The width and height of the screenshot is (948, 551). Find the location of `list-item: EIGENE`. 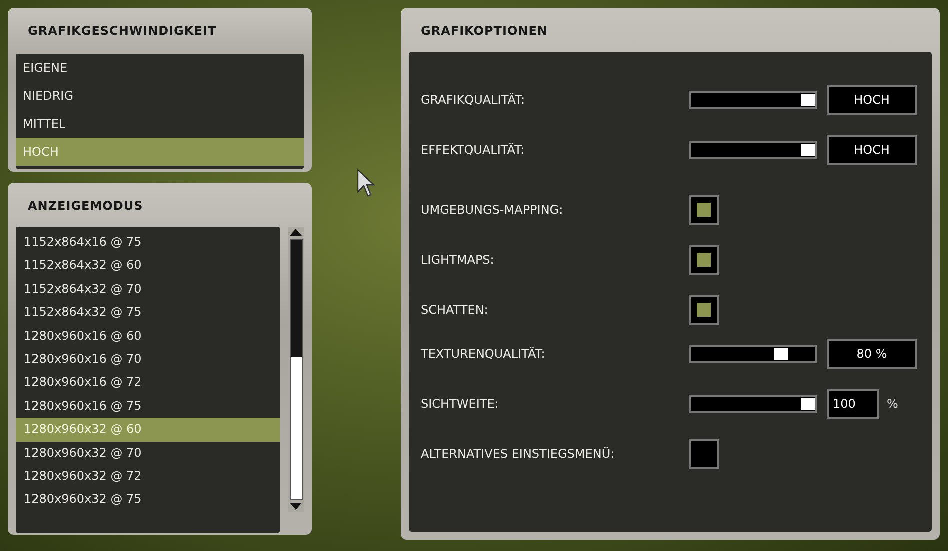

list-item: EIGENE is located at coordinates (160, 68).